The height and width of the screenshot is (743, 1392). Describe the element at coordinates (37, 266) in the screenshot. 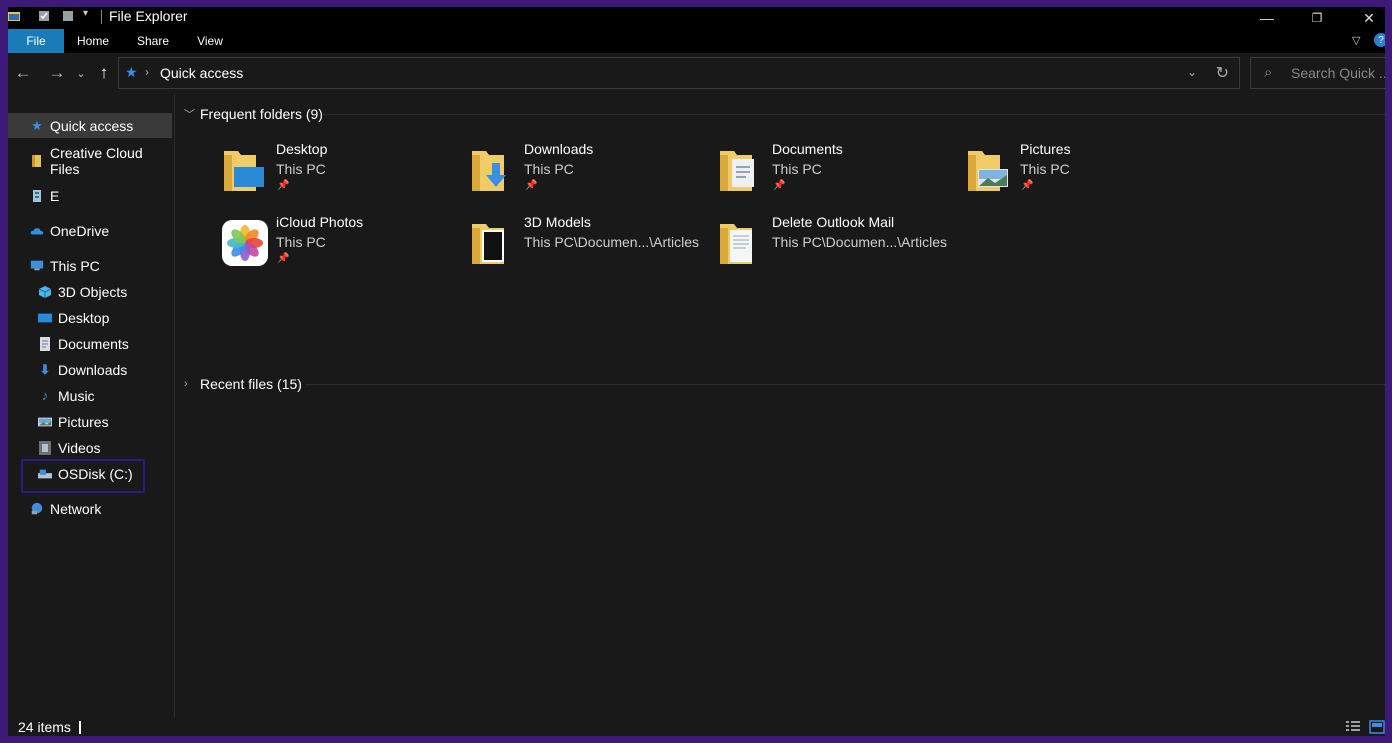

I see `computer-icon` at that location.